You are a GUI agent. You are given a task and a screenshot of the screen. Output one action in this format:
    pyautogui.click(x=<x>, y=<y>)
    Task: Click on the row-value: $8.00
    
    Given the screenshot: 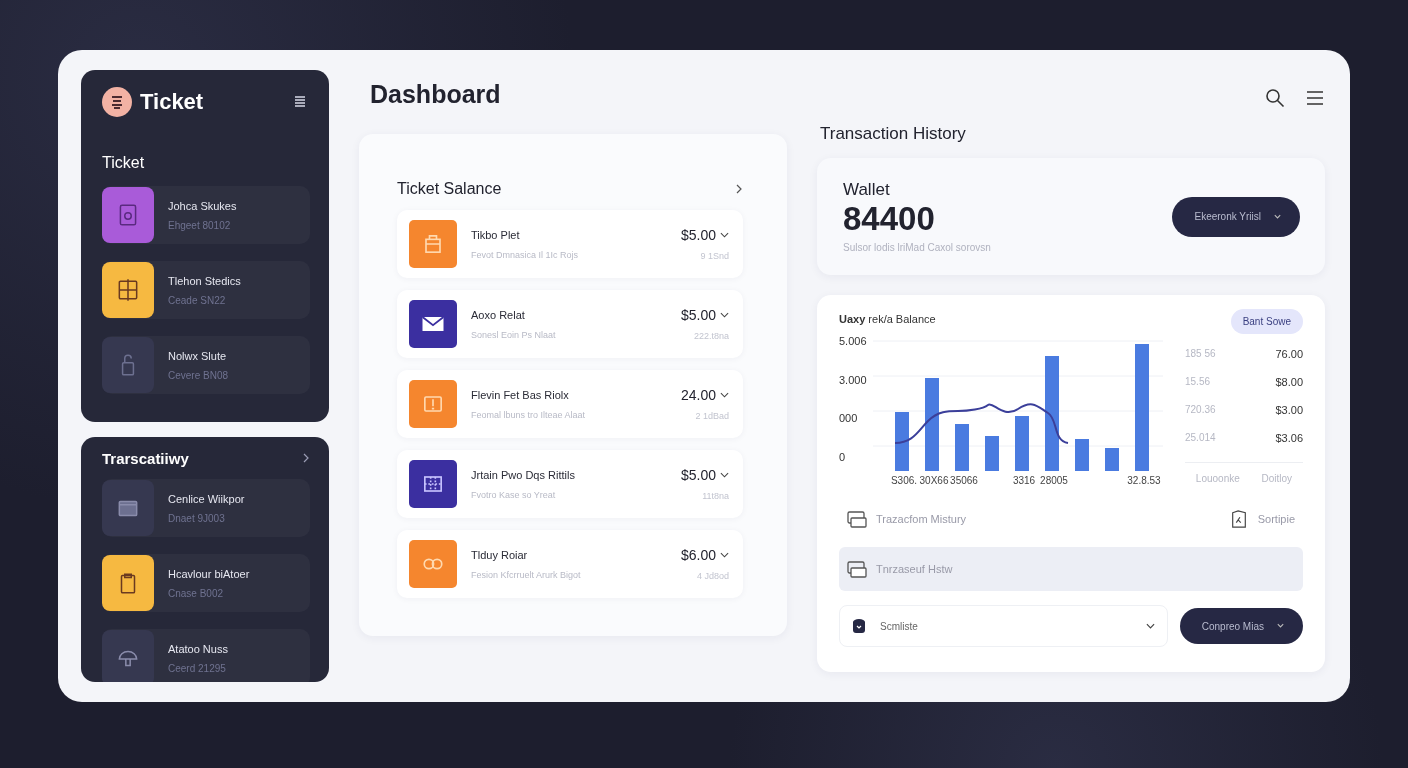 What is the action you would take?
    pyautogui.click(x=1289, y=383)
    